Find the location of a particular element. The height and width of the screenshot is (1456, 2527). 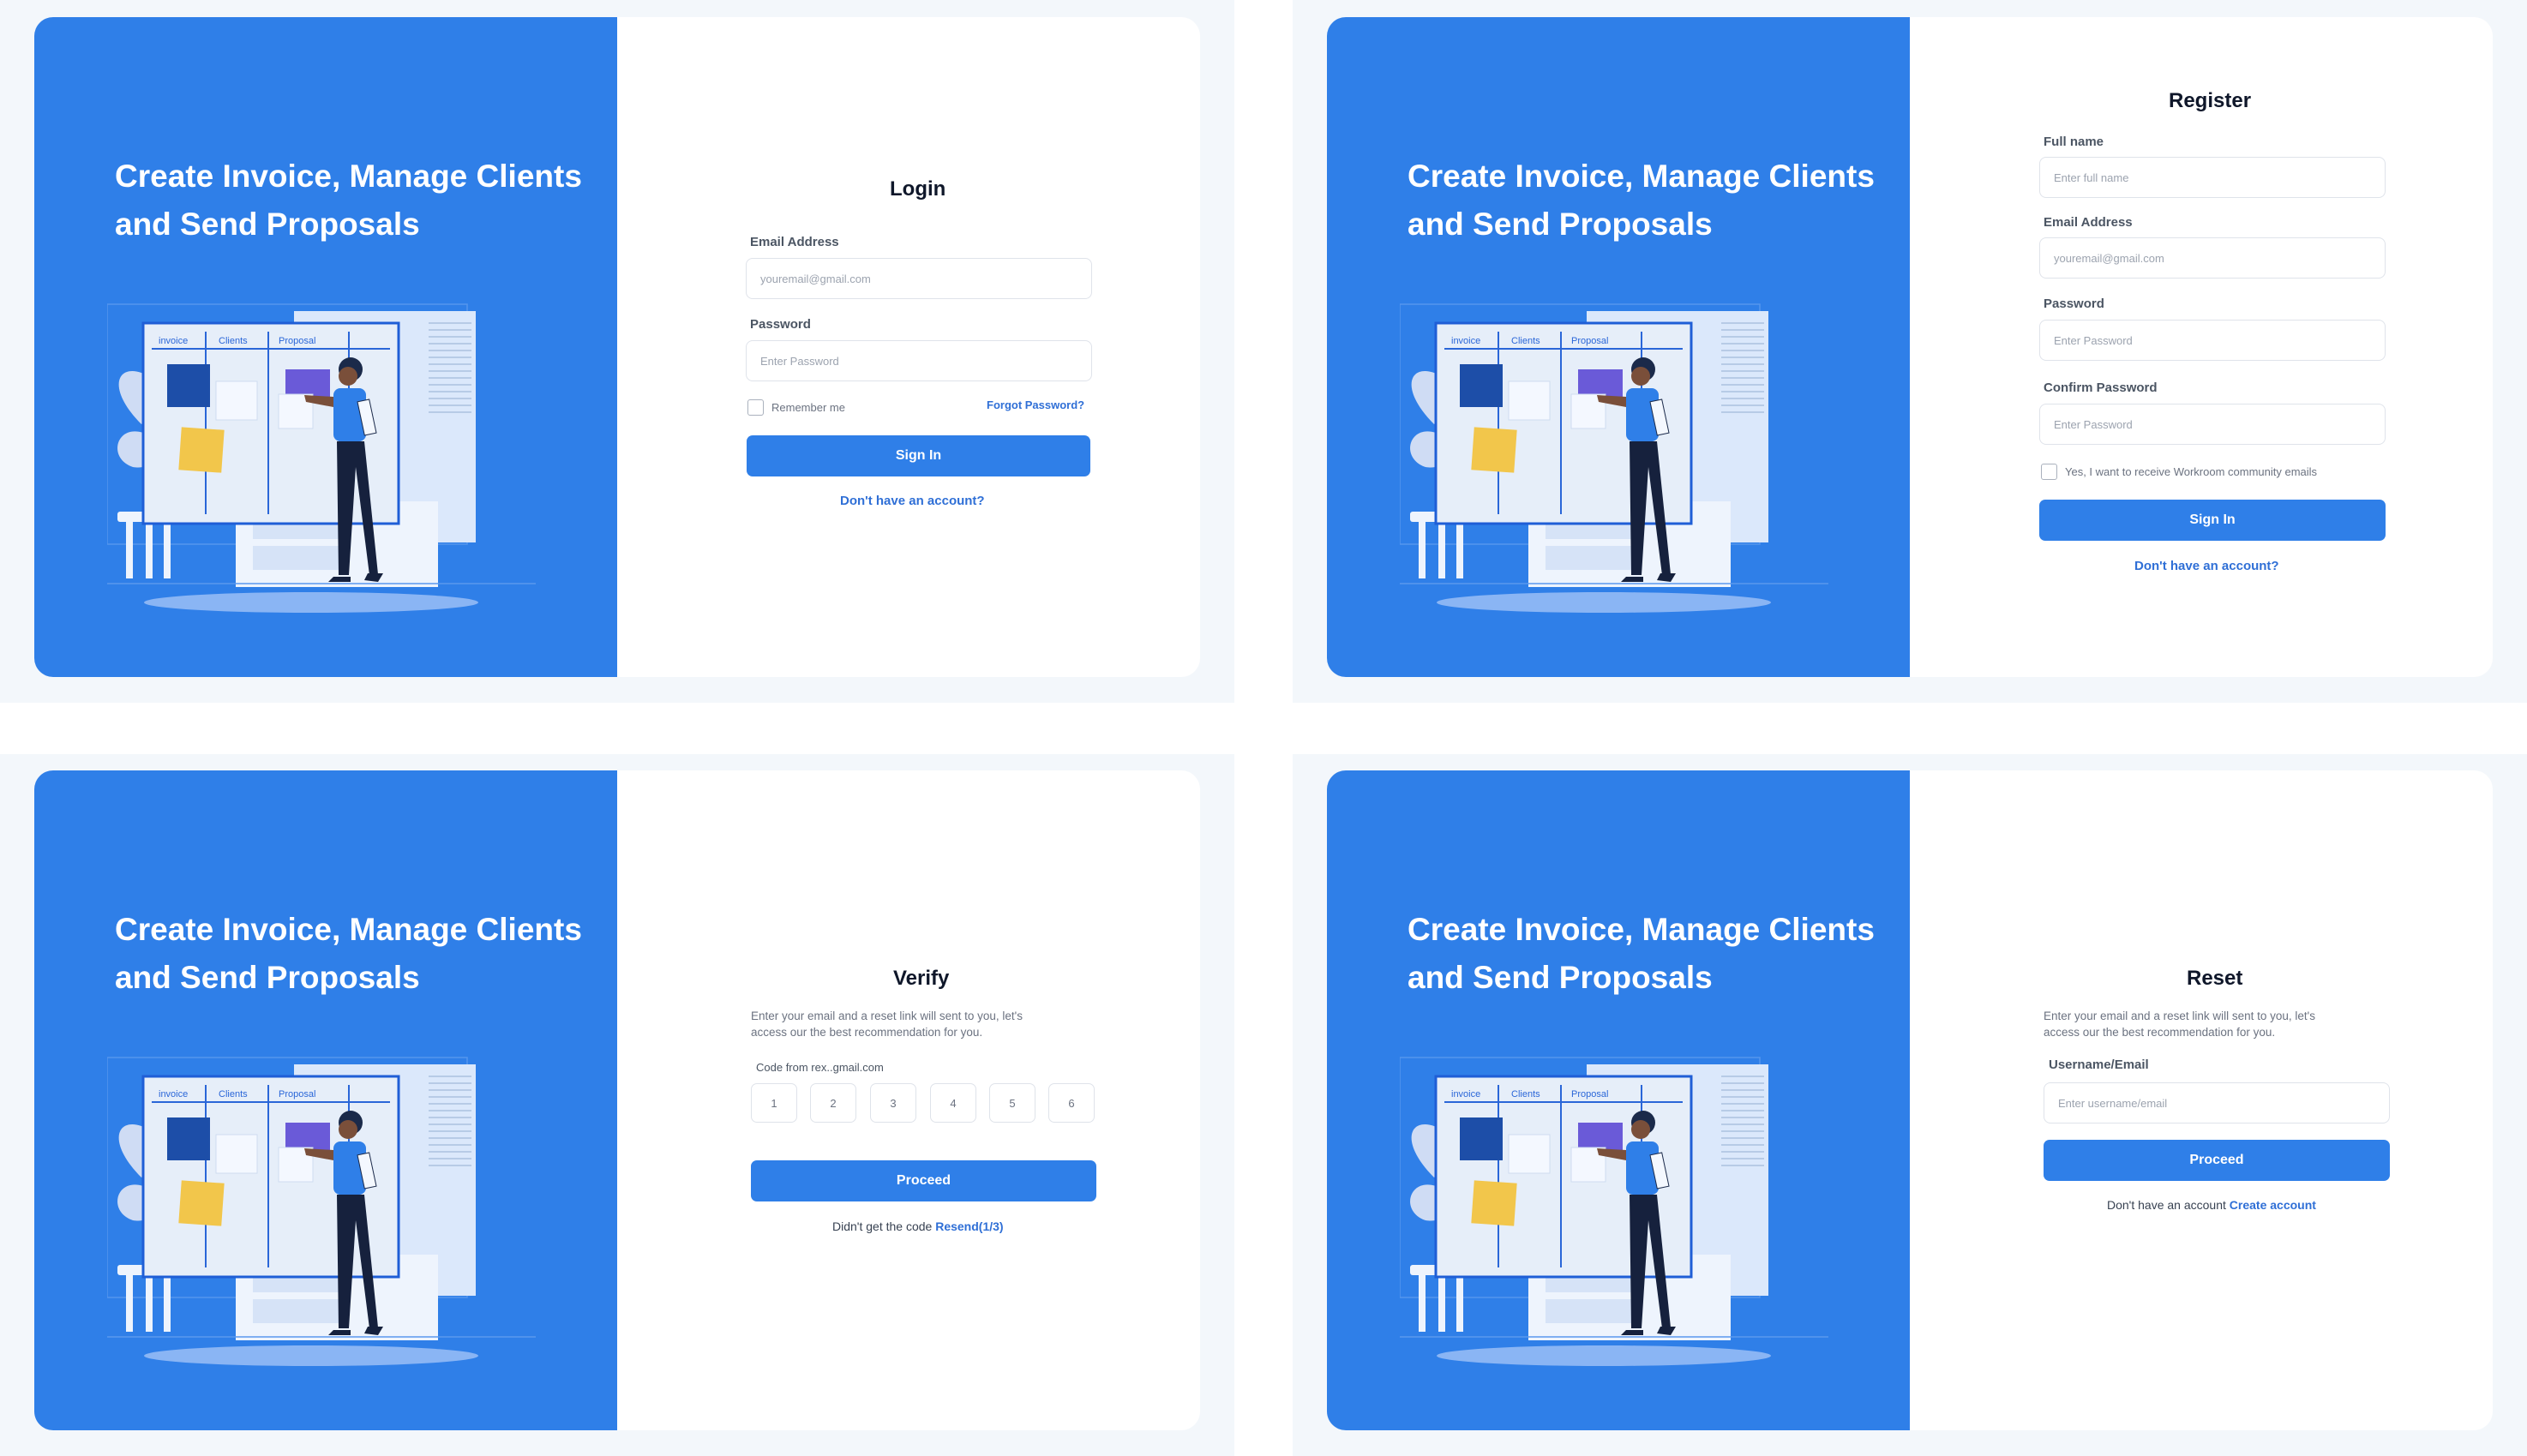

code-digit-6: 6 is located at coordinates (1071, 1103).